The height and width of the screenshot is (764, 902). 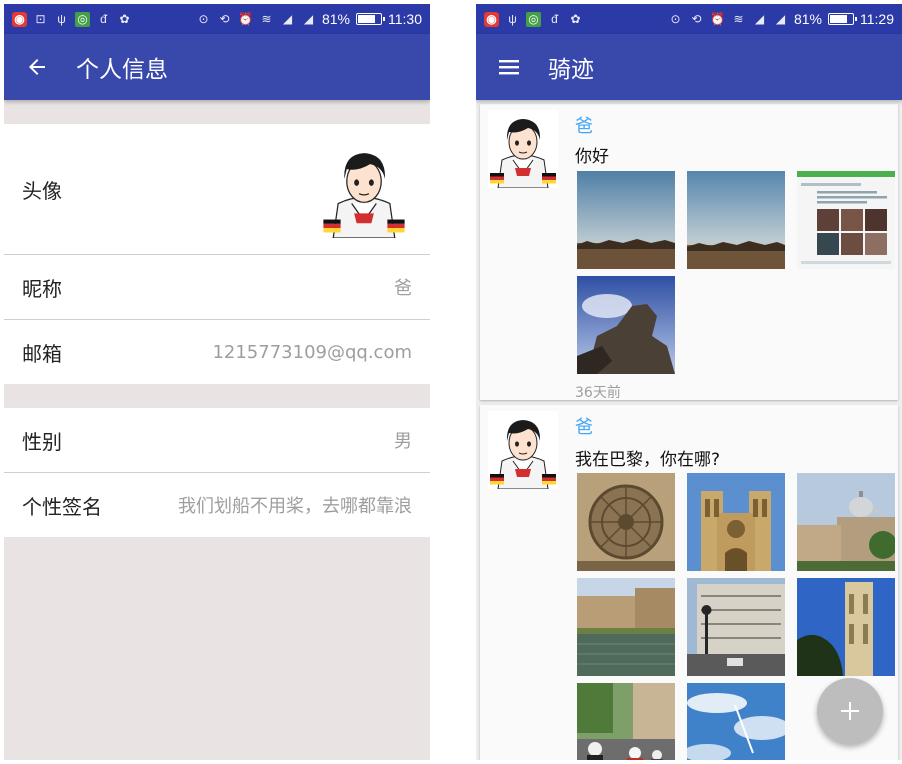 I want to click on gender-label: 性别, so click(x=42, y=441).